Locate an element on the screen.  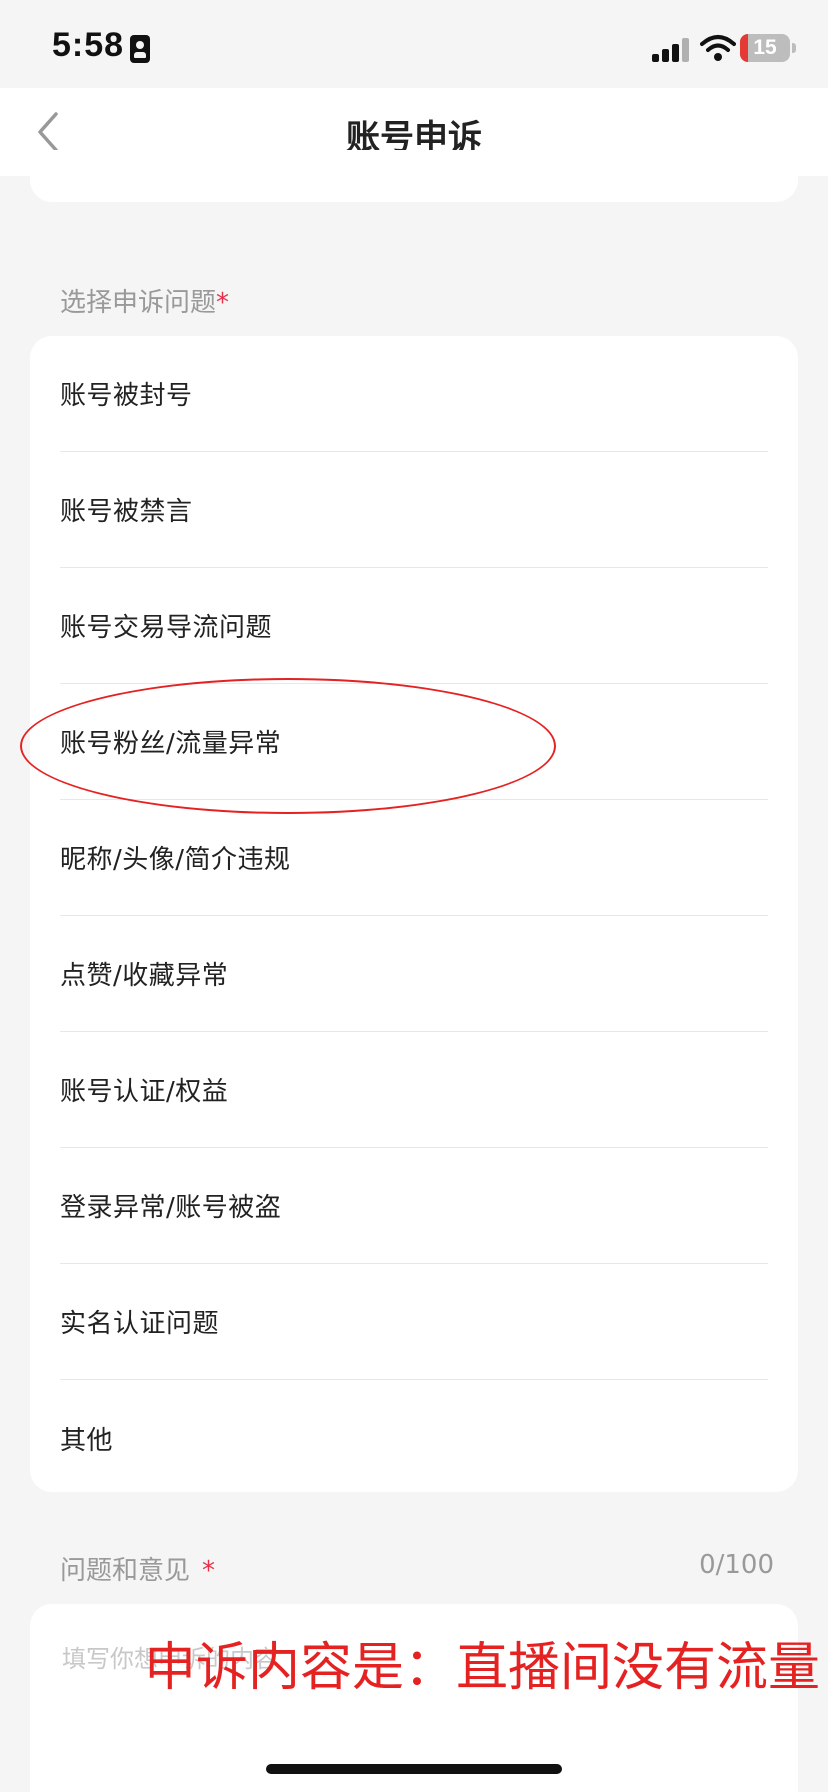
issue-option-label: 账号被封号 is located at coordinates (126, 396).